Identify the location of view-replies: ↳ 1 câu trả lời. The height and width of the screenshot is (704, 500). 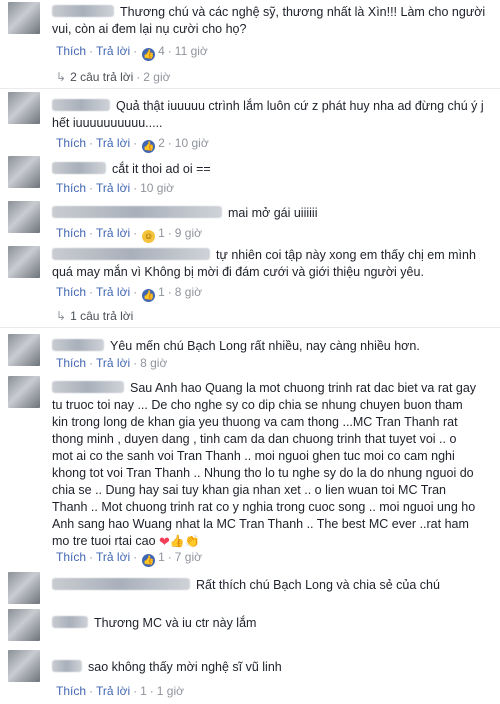
(94, 316).